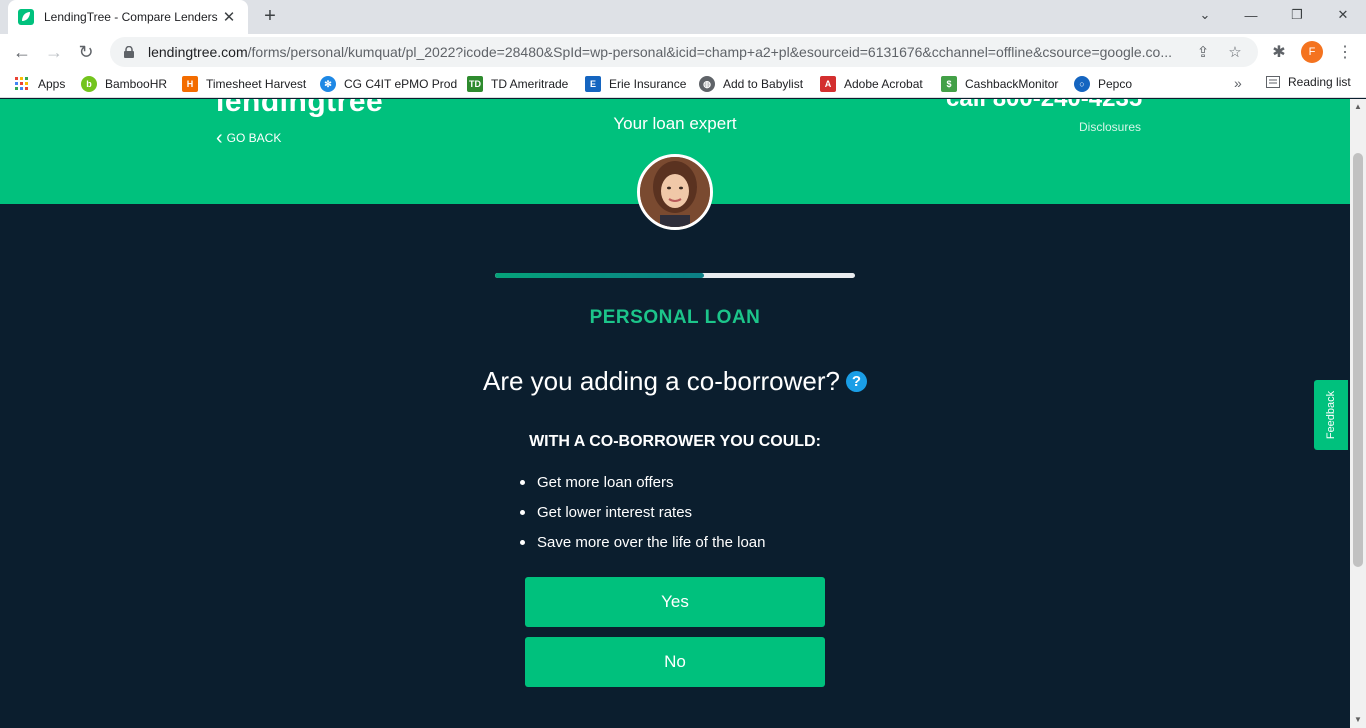 This screenshot has height=728, width=1366. I want to click on reading-list-icon, so click(1273, 82).